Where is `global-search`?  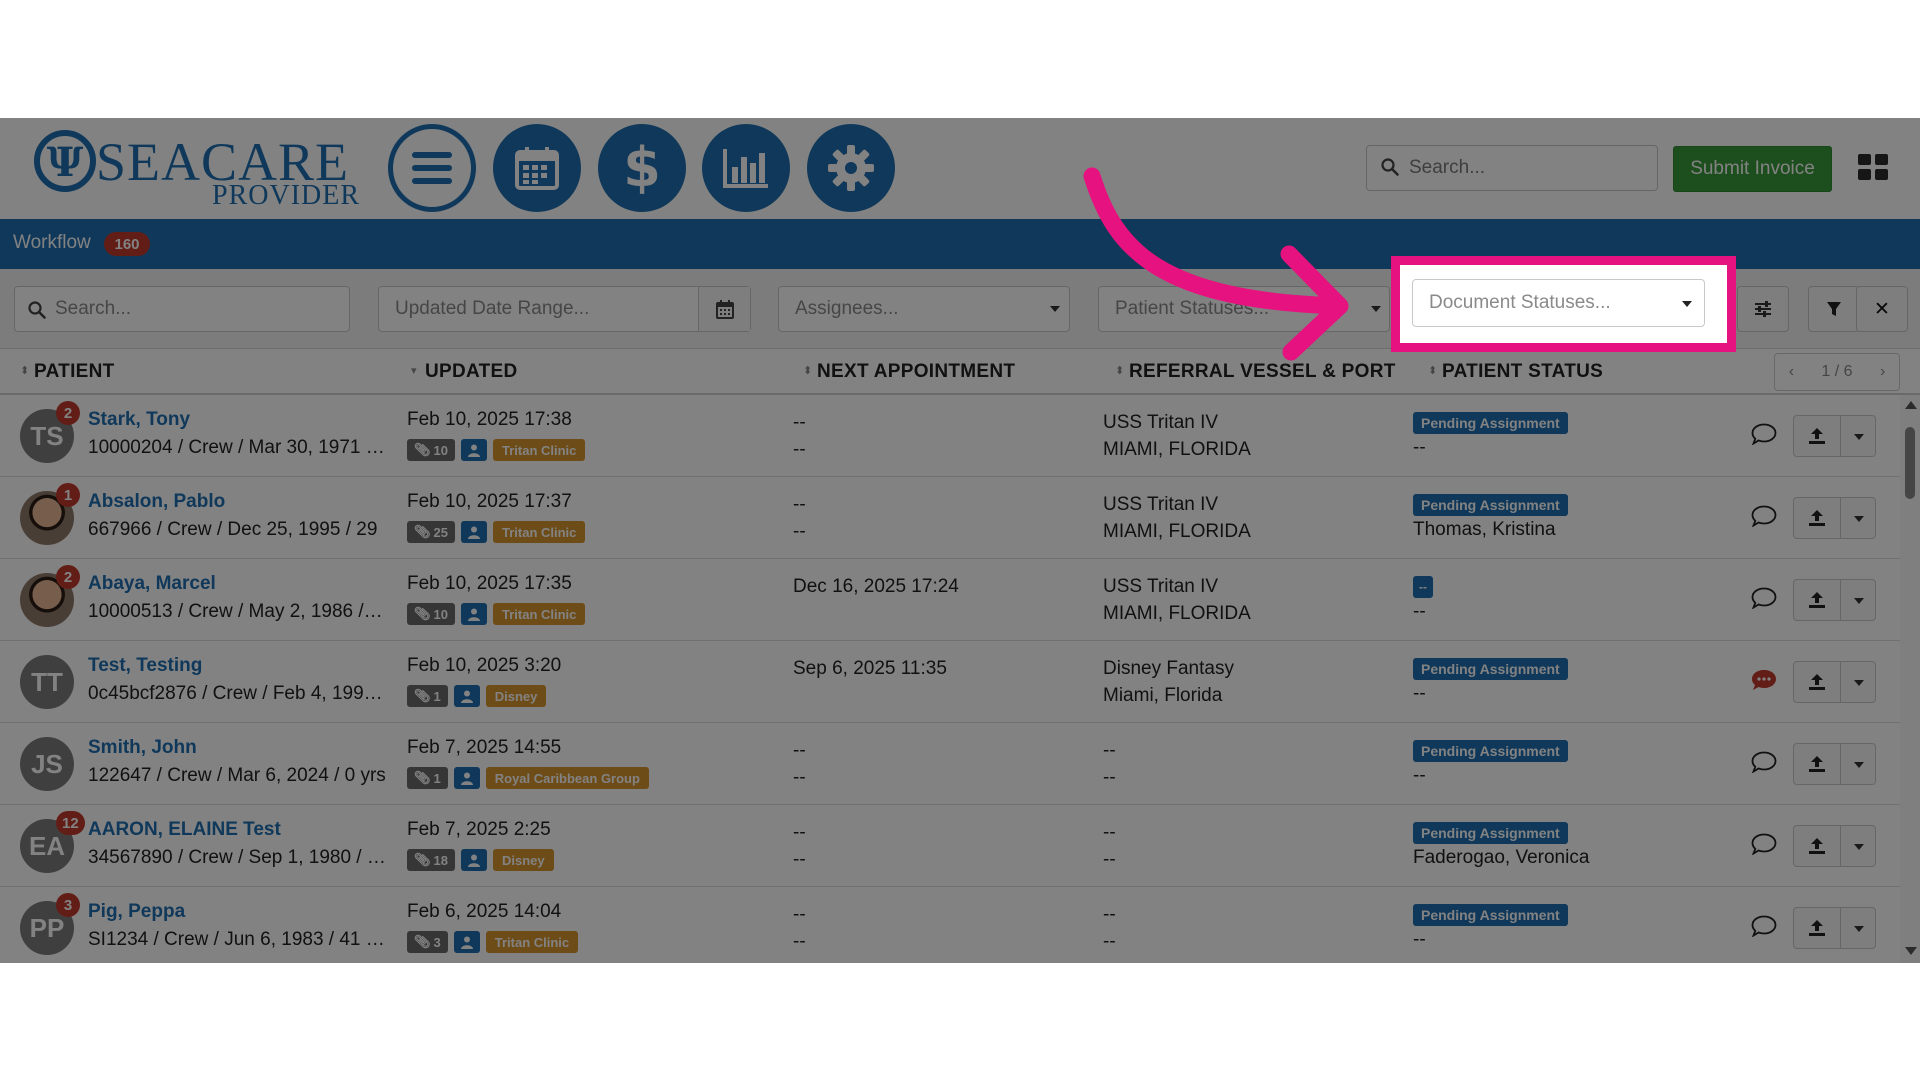 global-search is located at coordinates (1512, 168).